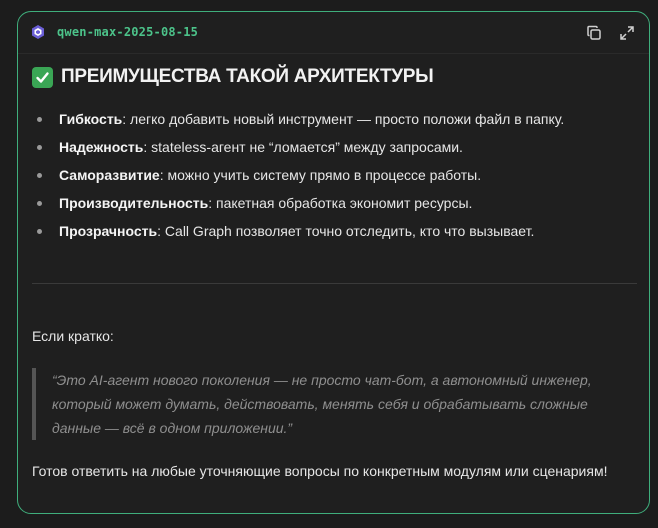  What do you see at coordinates (334, 283) in the screenshot?
I see `section-divider` at bounding box center [334, 283].